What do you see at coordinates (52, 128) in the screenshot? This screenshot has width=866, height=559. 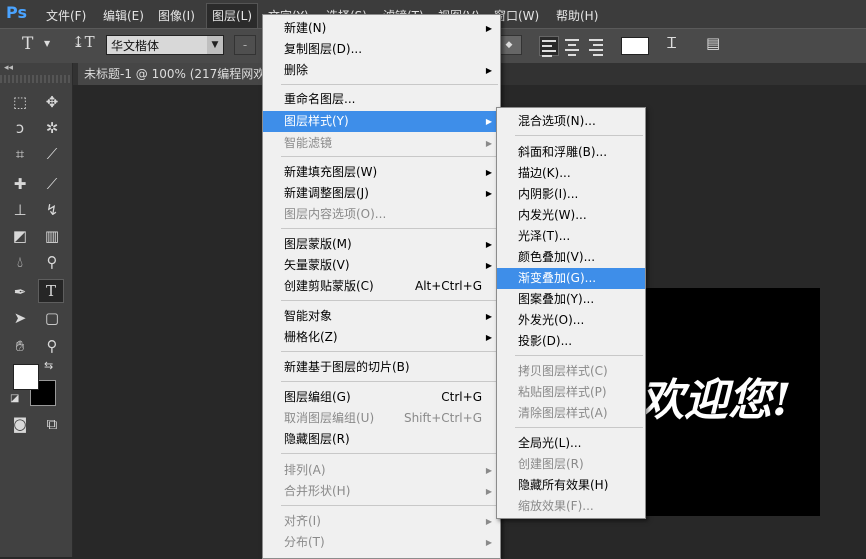 I see `magic-wand-tool-icon: ✲` at bounding box center [52, 128].